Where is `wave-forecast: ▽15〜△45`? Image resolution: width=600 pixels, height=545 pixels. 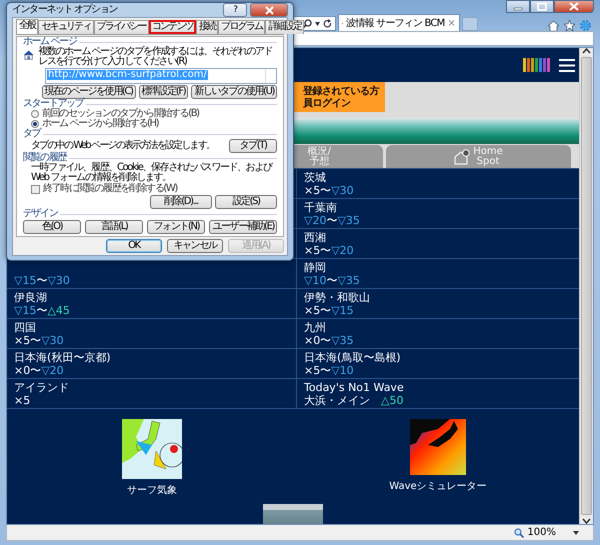 wave-forecast: ▽15〜△45 is located at coordinates (42, 310).